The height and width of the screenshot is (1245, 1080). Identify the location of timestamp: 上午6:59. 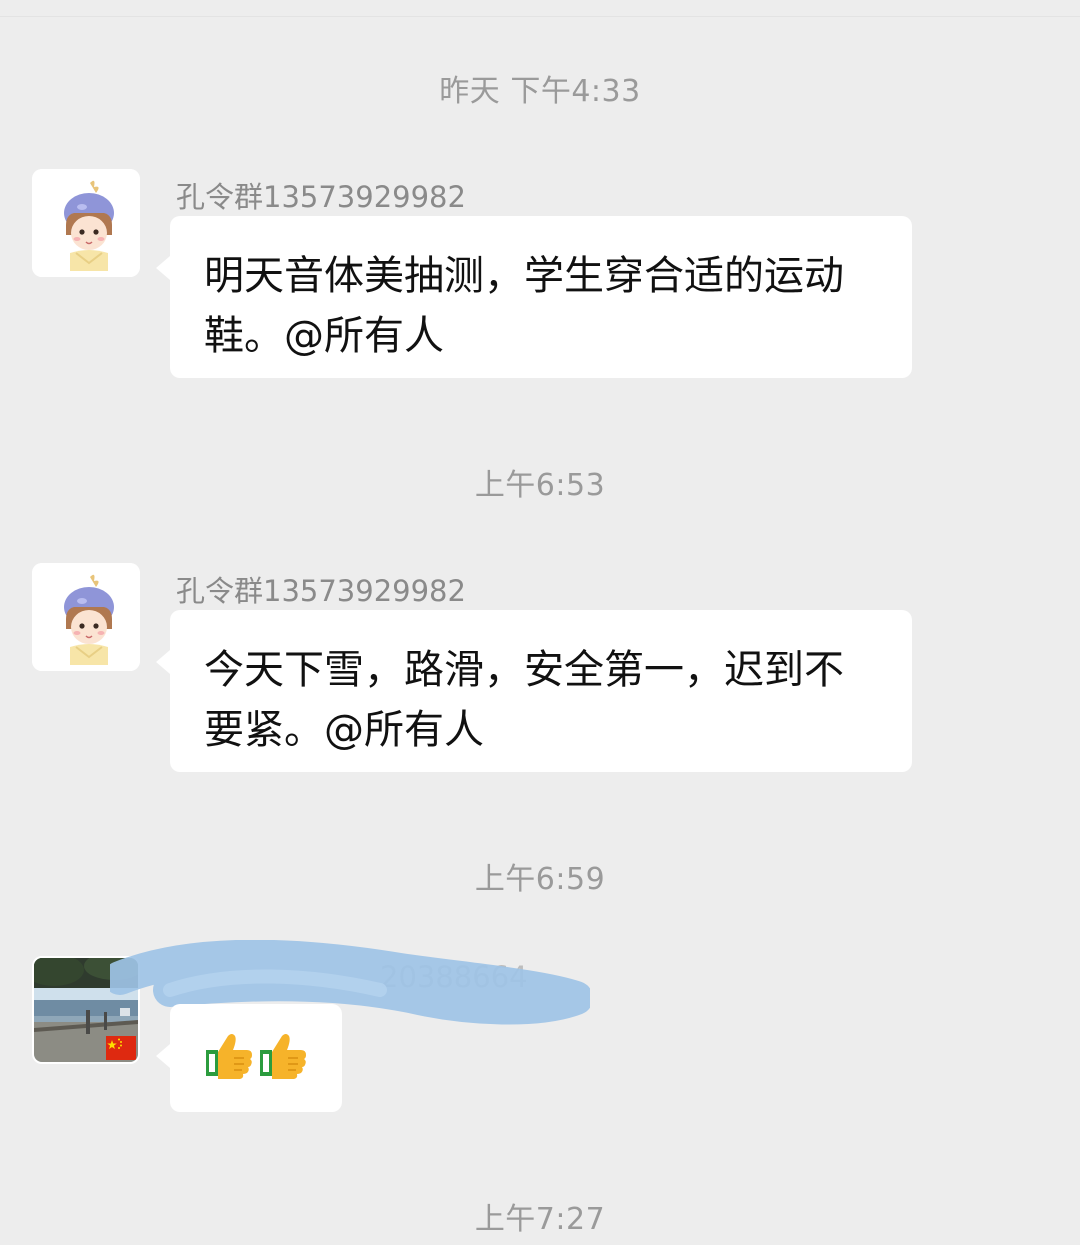
(540, 879).